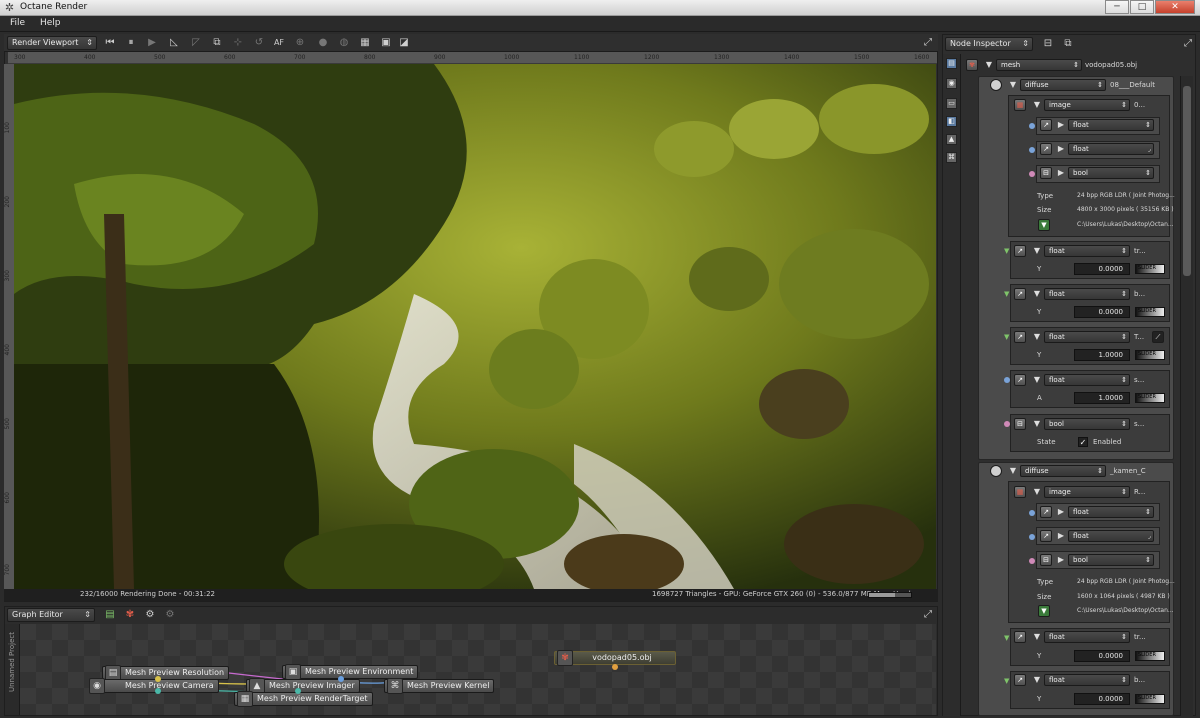 This screenshot has width=1200, height=718. What do you see at coordinates (323, 43) in the screenshot?
I see `clay-mode-icon: ●` at bounding box center [323, 43].